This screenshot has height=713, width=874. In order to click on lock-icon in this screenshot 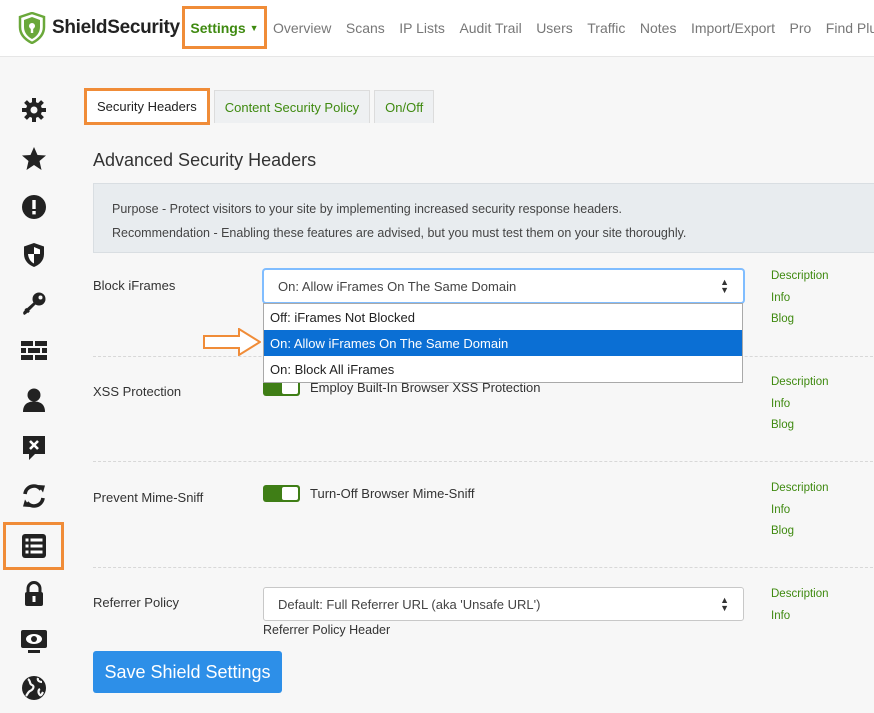, I will do `click(34, 594)`.